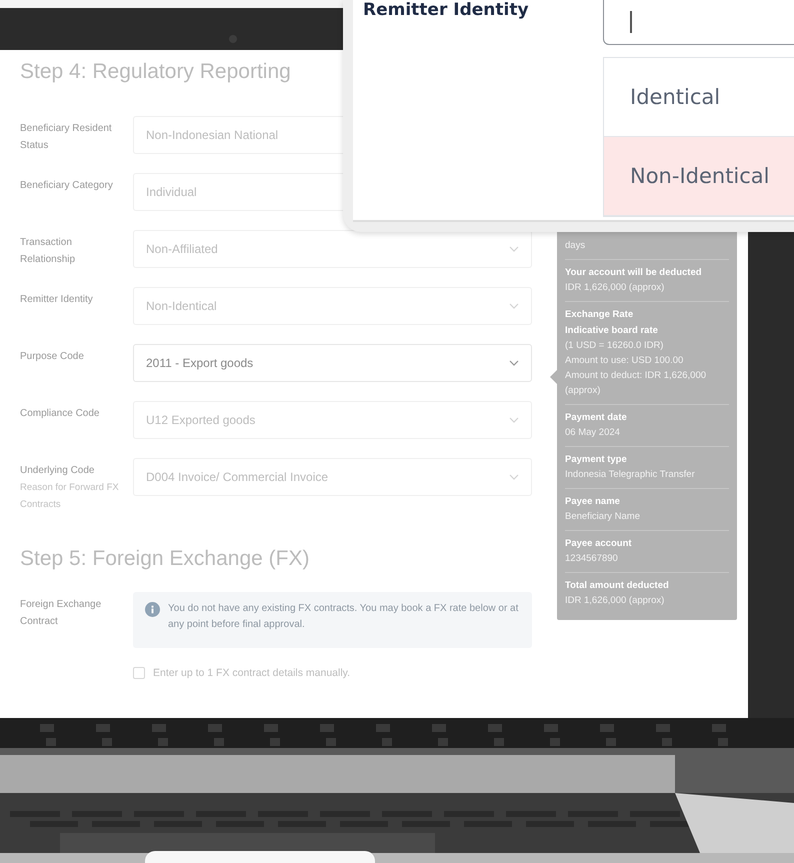  I want to click on field-label: Beneficiary Category, so click(67, 186).